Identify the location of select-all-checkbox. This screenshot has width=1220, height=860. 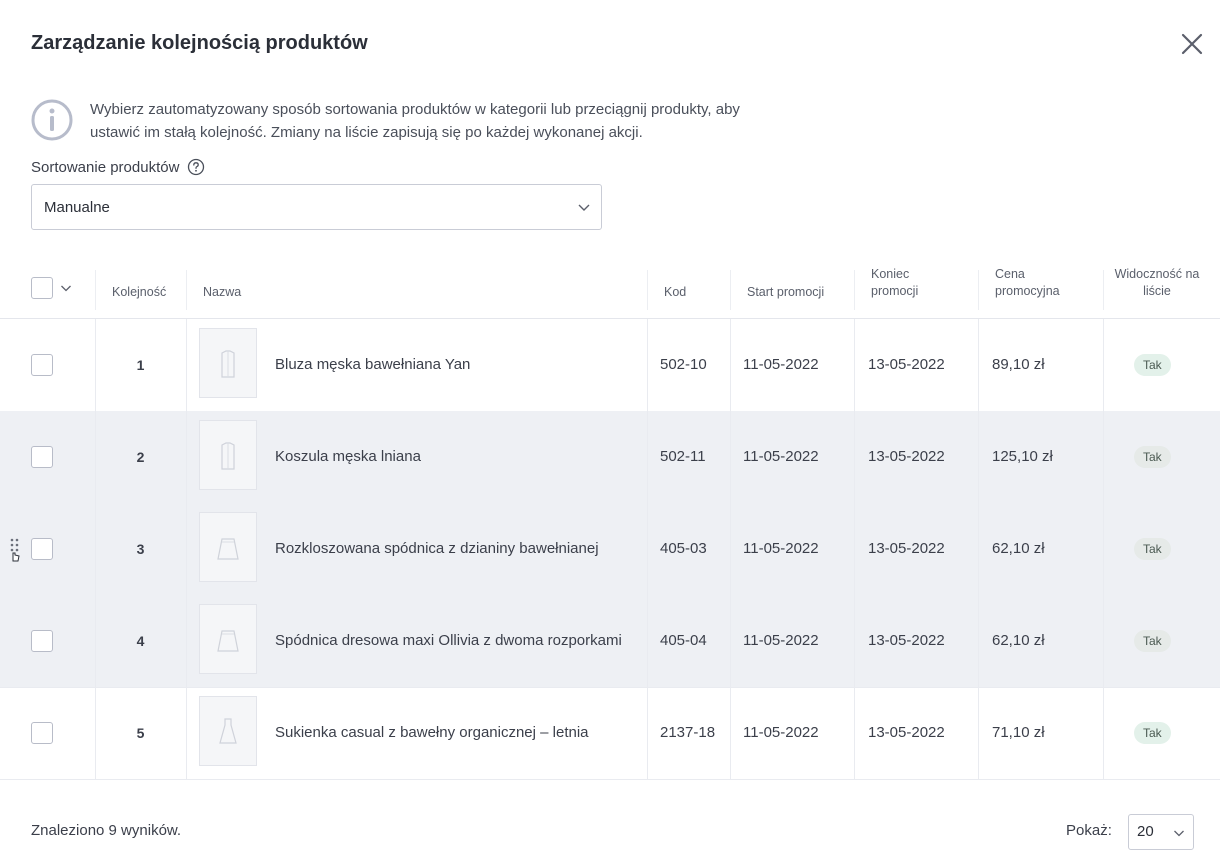
(42, 288).